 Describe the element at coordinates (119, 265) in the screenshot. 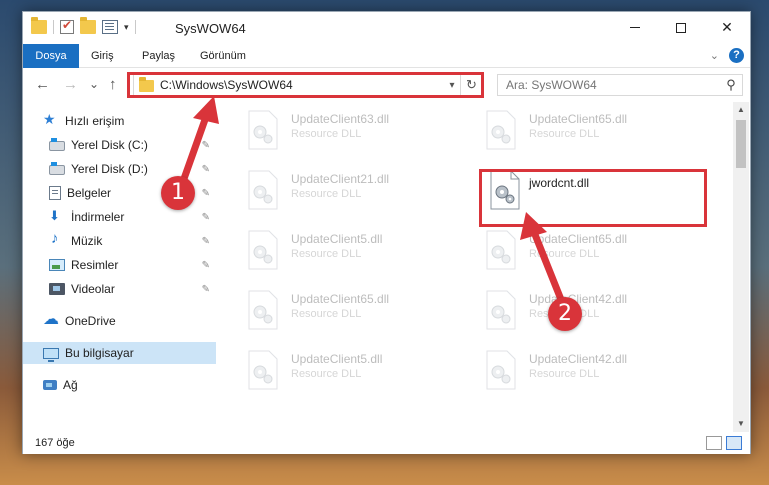

I see `sidebar-item-pictures: Resimler ✎` at that location.